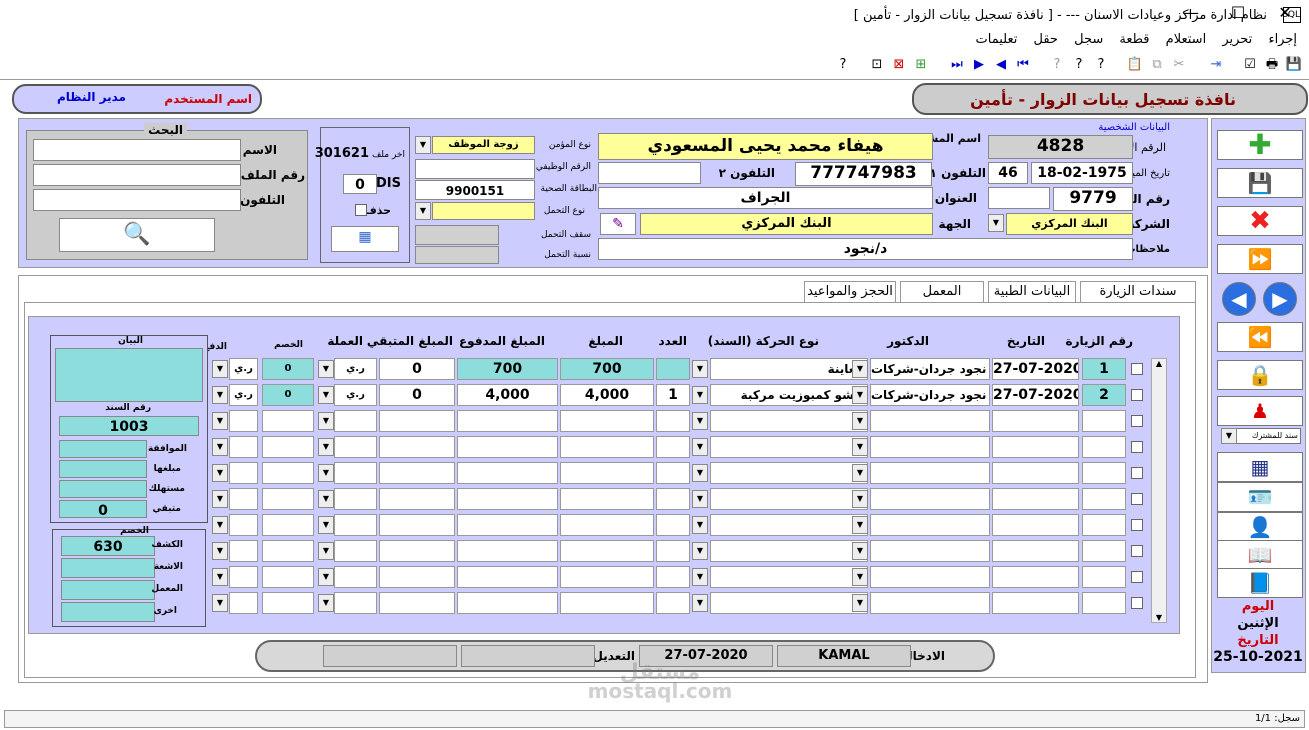 Image resolution: width=1309 pixels, height=730 pixels. I want to click on company-dropdown: ▼, so click(996, 223).